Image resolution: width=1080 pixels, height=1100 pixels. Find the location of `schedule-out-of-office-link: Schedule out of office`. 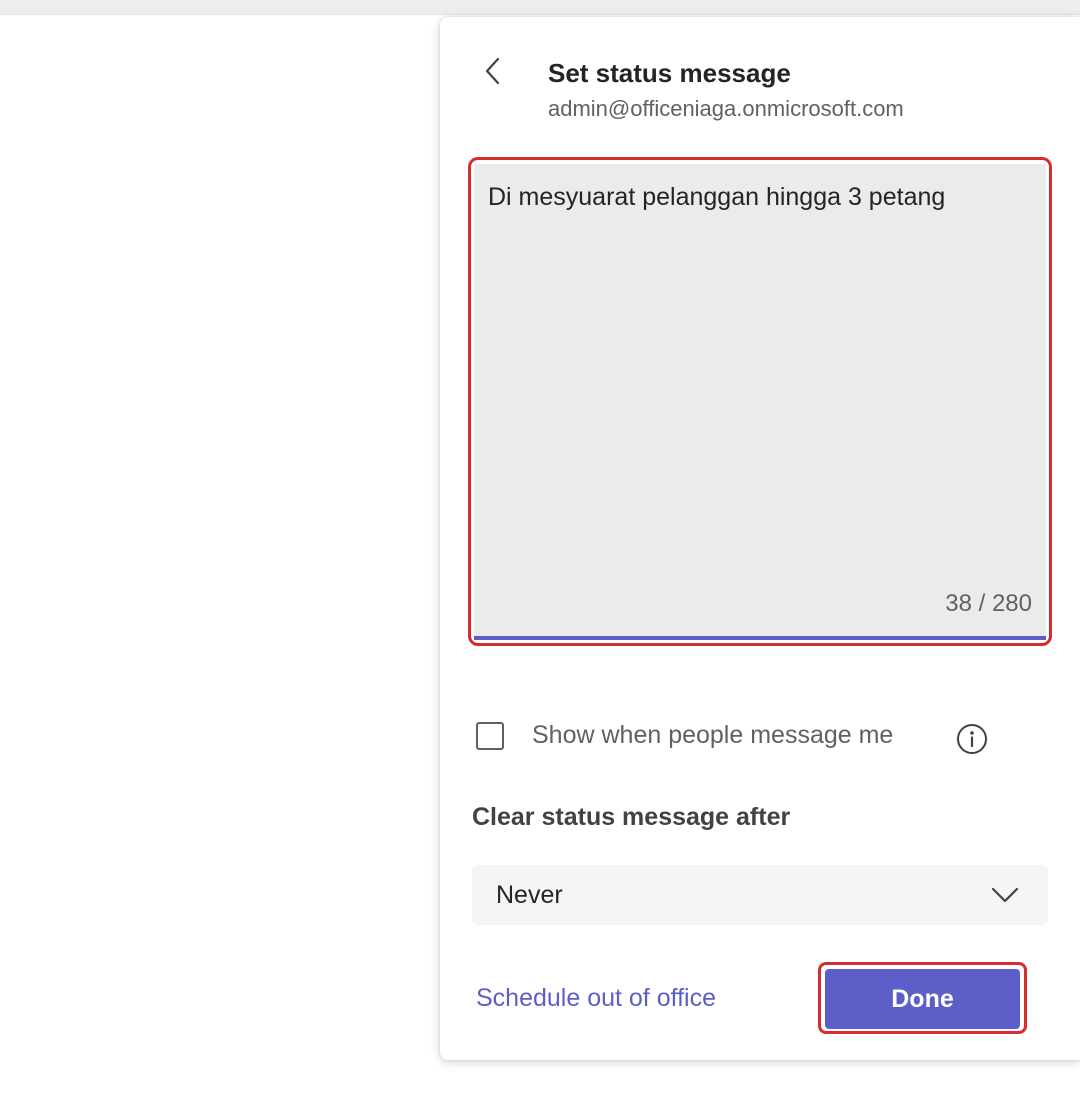

schedule-out-of-office-link: Schedule out of office is located at coordinates (596, 998).